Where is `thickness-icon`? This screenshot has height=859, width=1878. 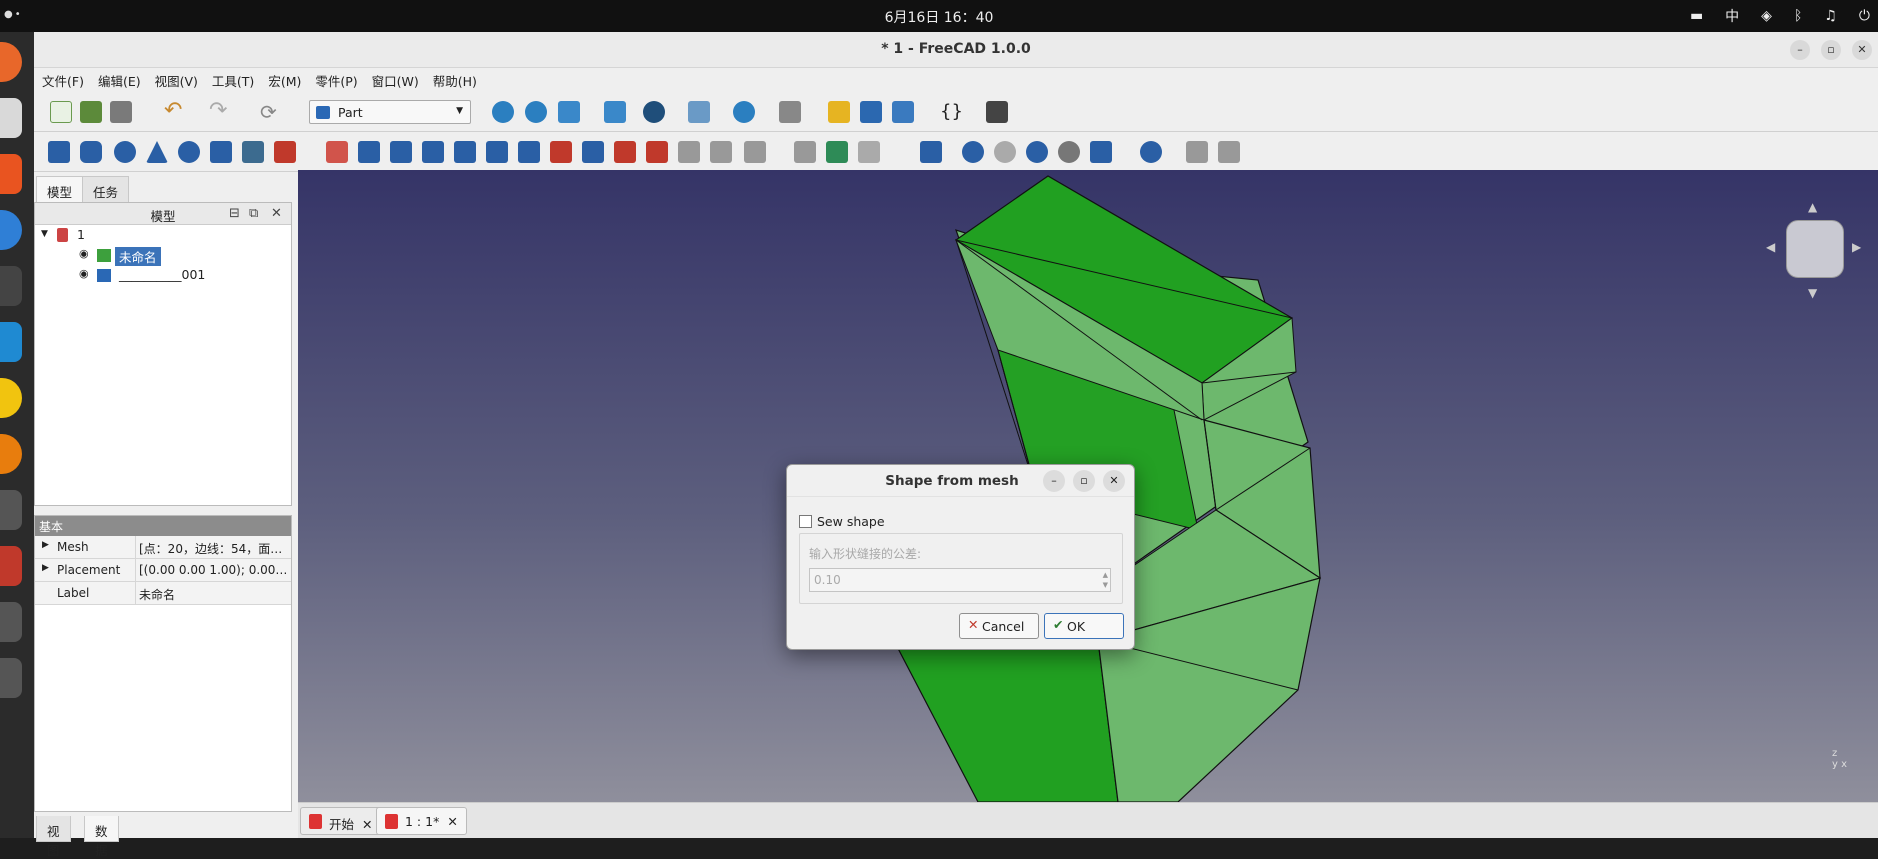
thickness-icon is located at coordinates (721, 152).